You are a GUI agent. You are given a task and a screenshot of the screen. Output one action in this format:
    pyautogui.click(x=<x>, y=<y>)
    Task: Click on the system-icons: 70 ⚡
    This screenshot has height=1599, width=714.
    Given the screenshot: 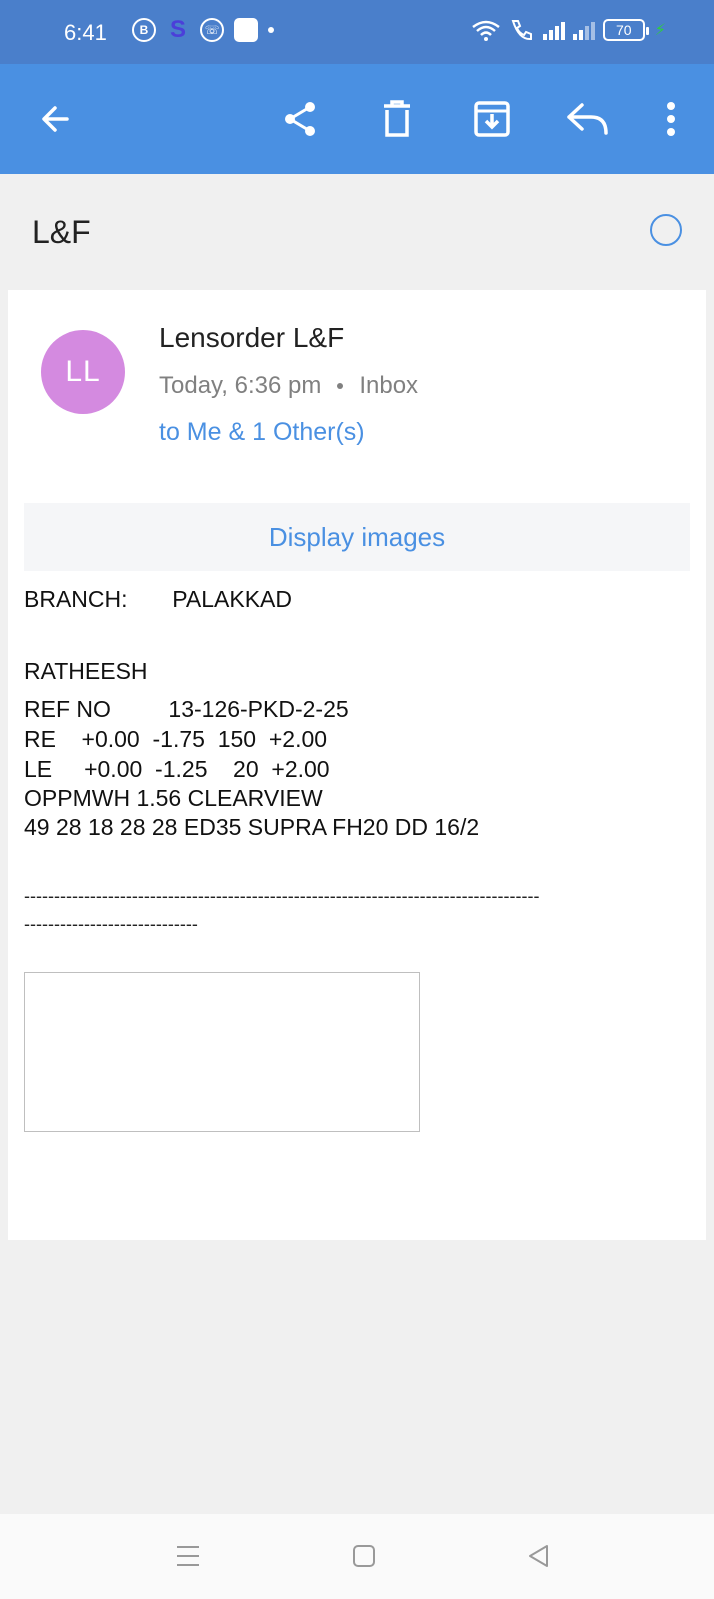 What is the action you would take?
    pyautogui.click(x=568, y=30)
    